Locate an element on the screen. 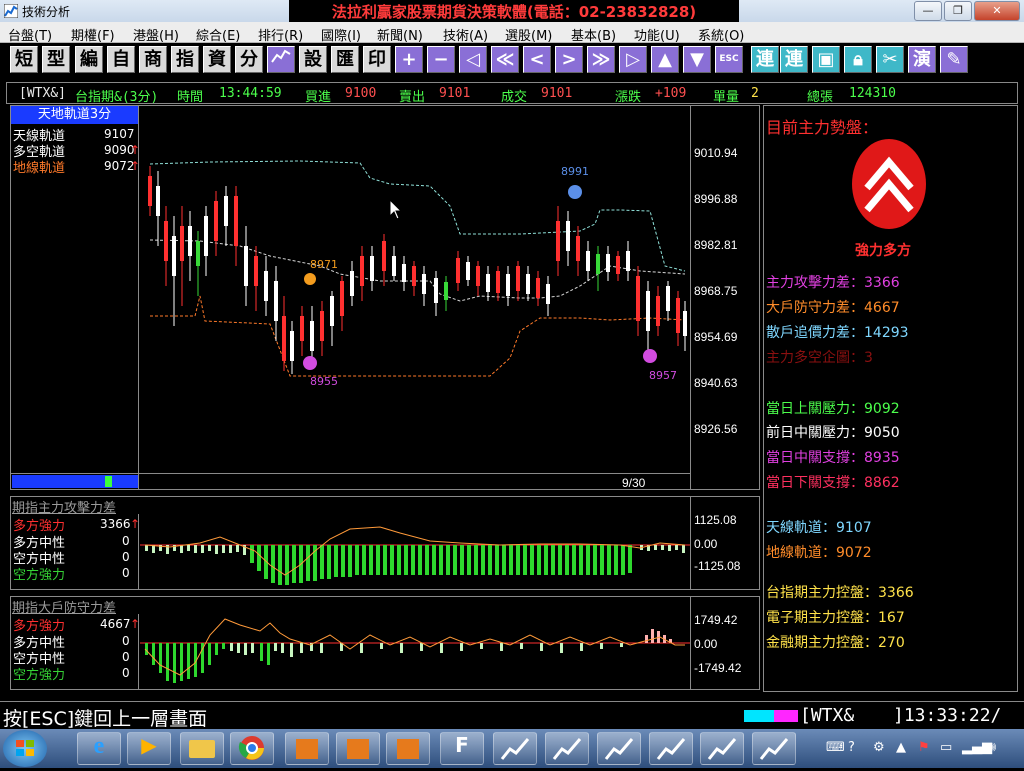  window-icon: ▣ is located at coordinates (826, 59).